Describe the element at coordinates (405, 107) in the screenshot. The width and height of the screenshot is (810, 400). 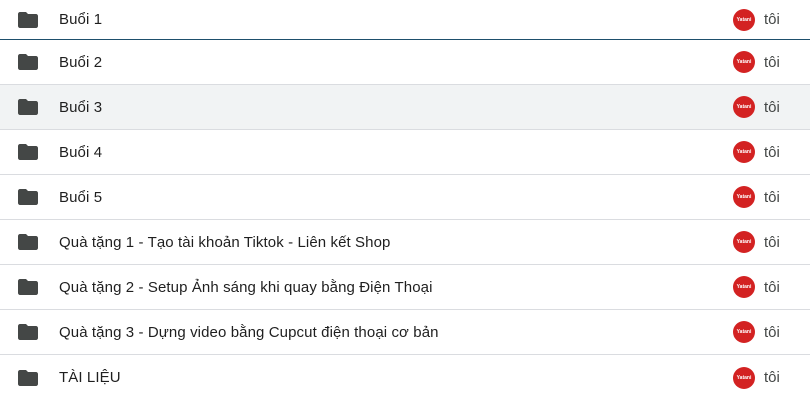
I see `folder-row: Buổi 3 Yatani tôi` at that location.